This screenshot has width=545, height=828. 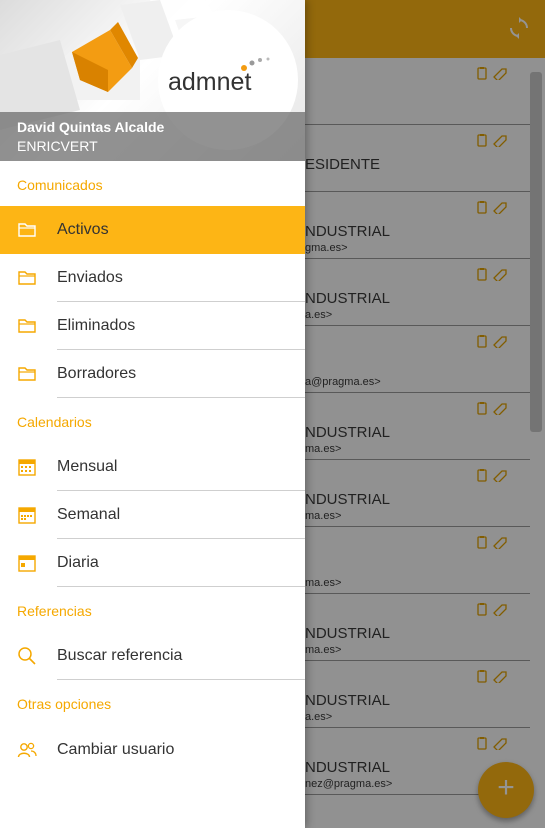 What do you see at coordinates (57, 146) in the screenshot?
I see `user-company: ENRICVERT` at bounding box center [57, 146].